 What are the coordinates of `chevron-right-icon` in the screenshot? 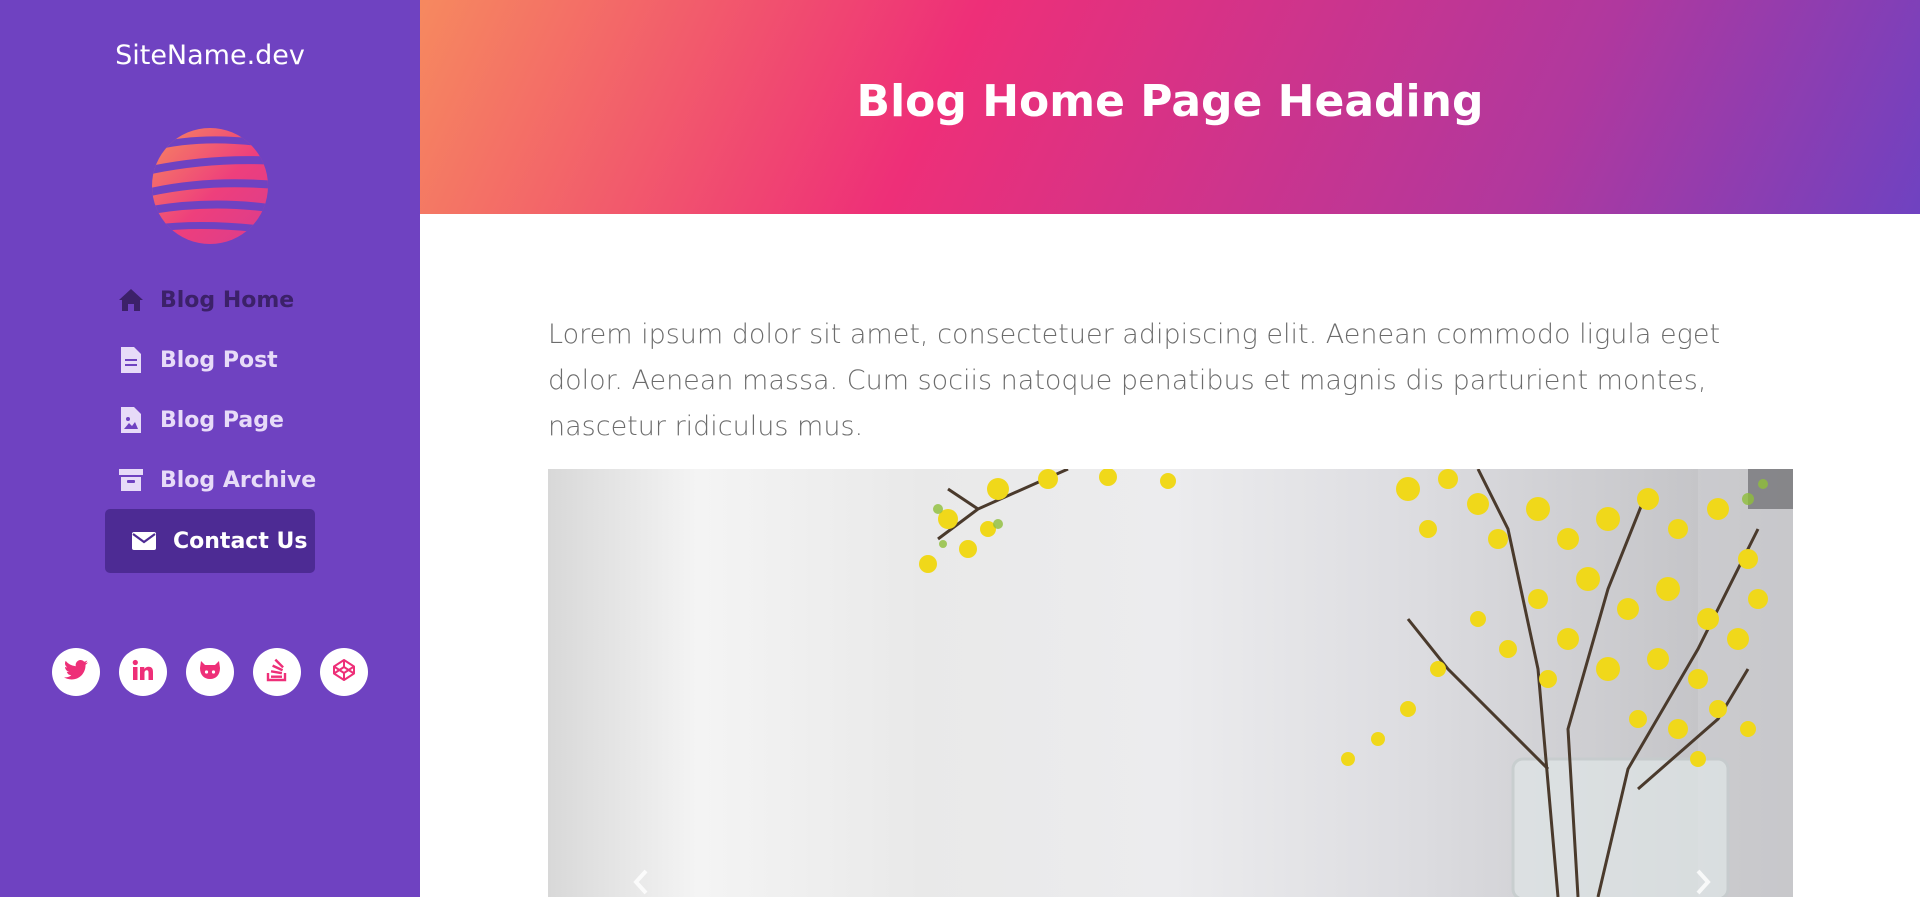 It's located at (1703, 882).